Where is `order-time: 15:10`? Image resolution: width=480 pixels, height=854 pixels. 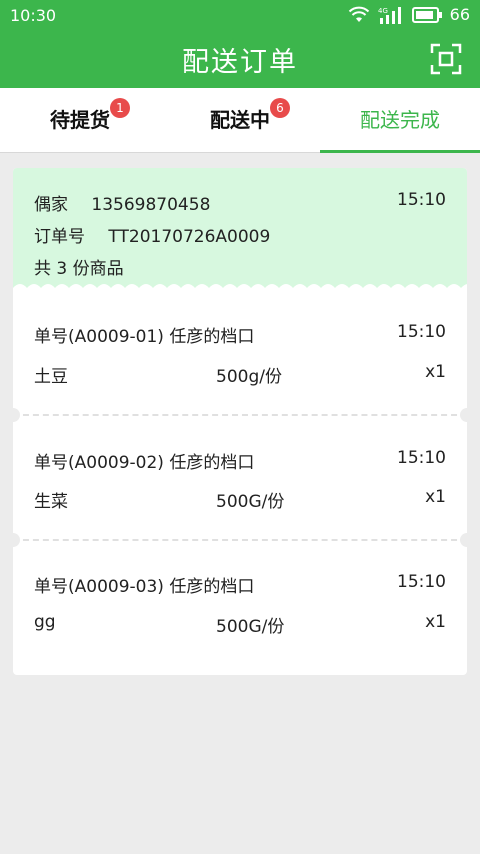
order-time: 15:10 is located at coordinates (421, 200).